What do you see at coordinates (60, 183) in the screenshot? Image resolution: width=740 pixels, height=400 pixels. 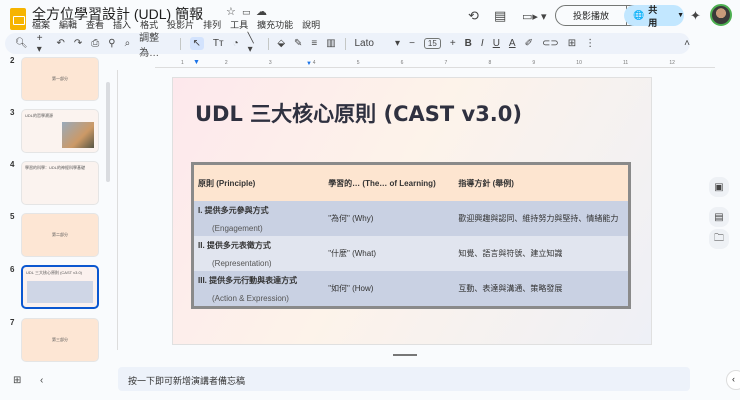 I see `slide-thumbnail: 學習的科學：UDL的神經科學基礎` at bounding box center [60, 183].